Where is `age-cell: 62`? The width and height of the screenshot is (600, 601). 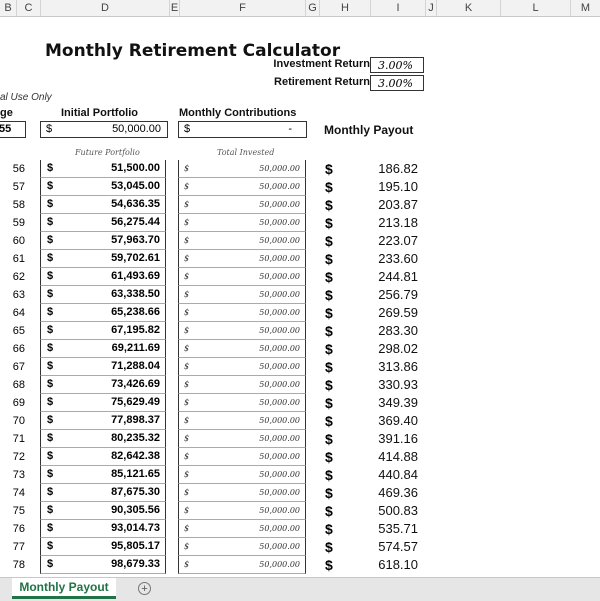
age-cell: 62 is located at coordinates (12, 277).